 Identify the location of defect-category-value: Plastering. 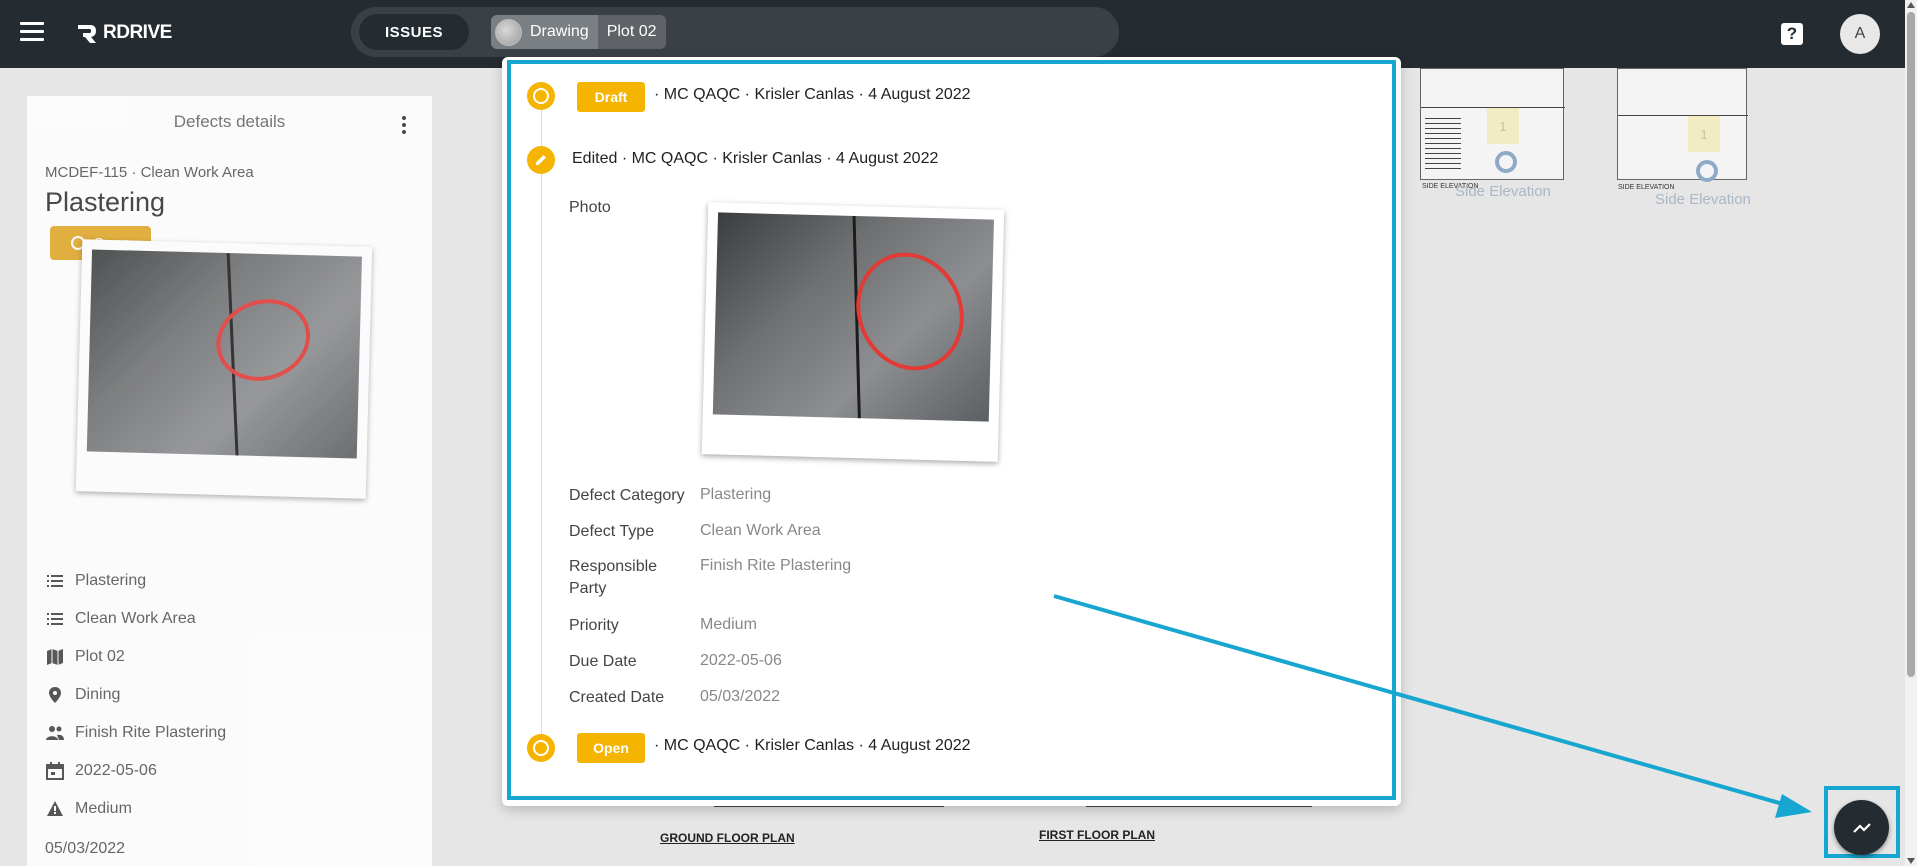
(736, 494).